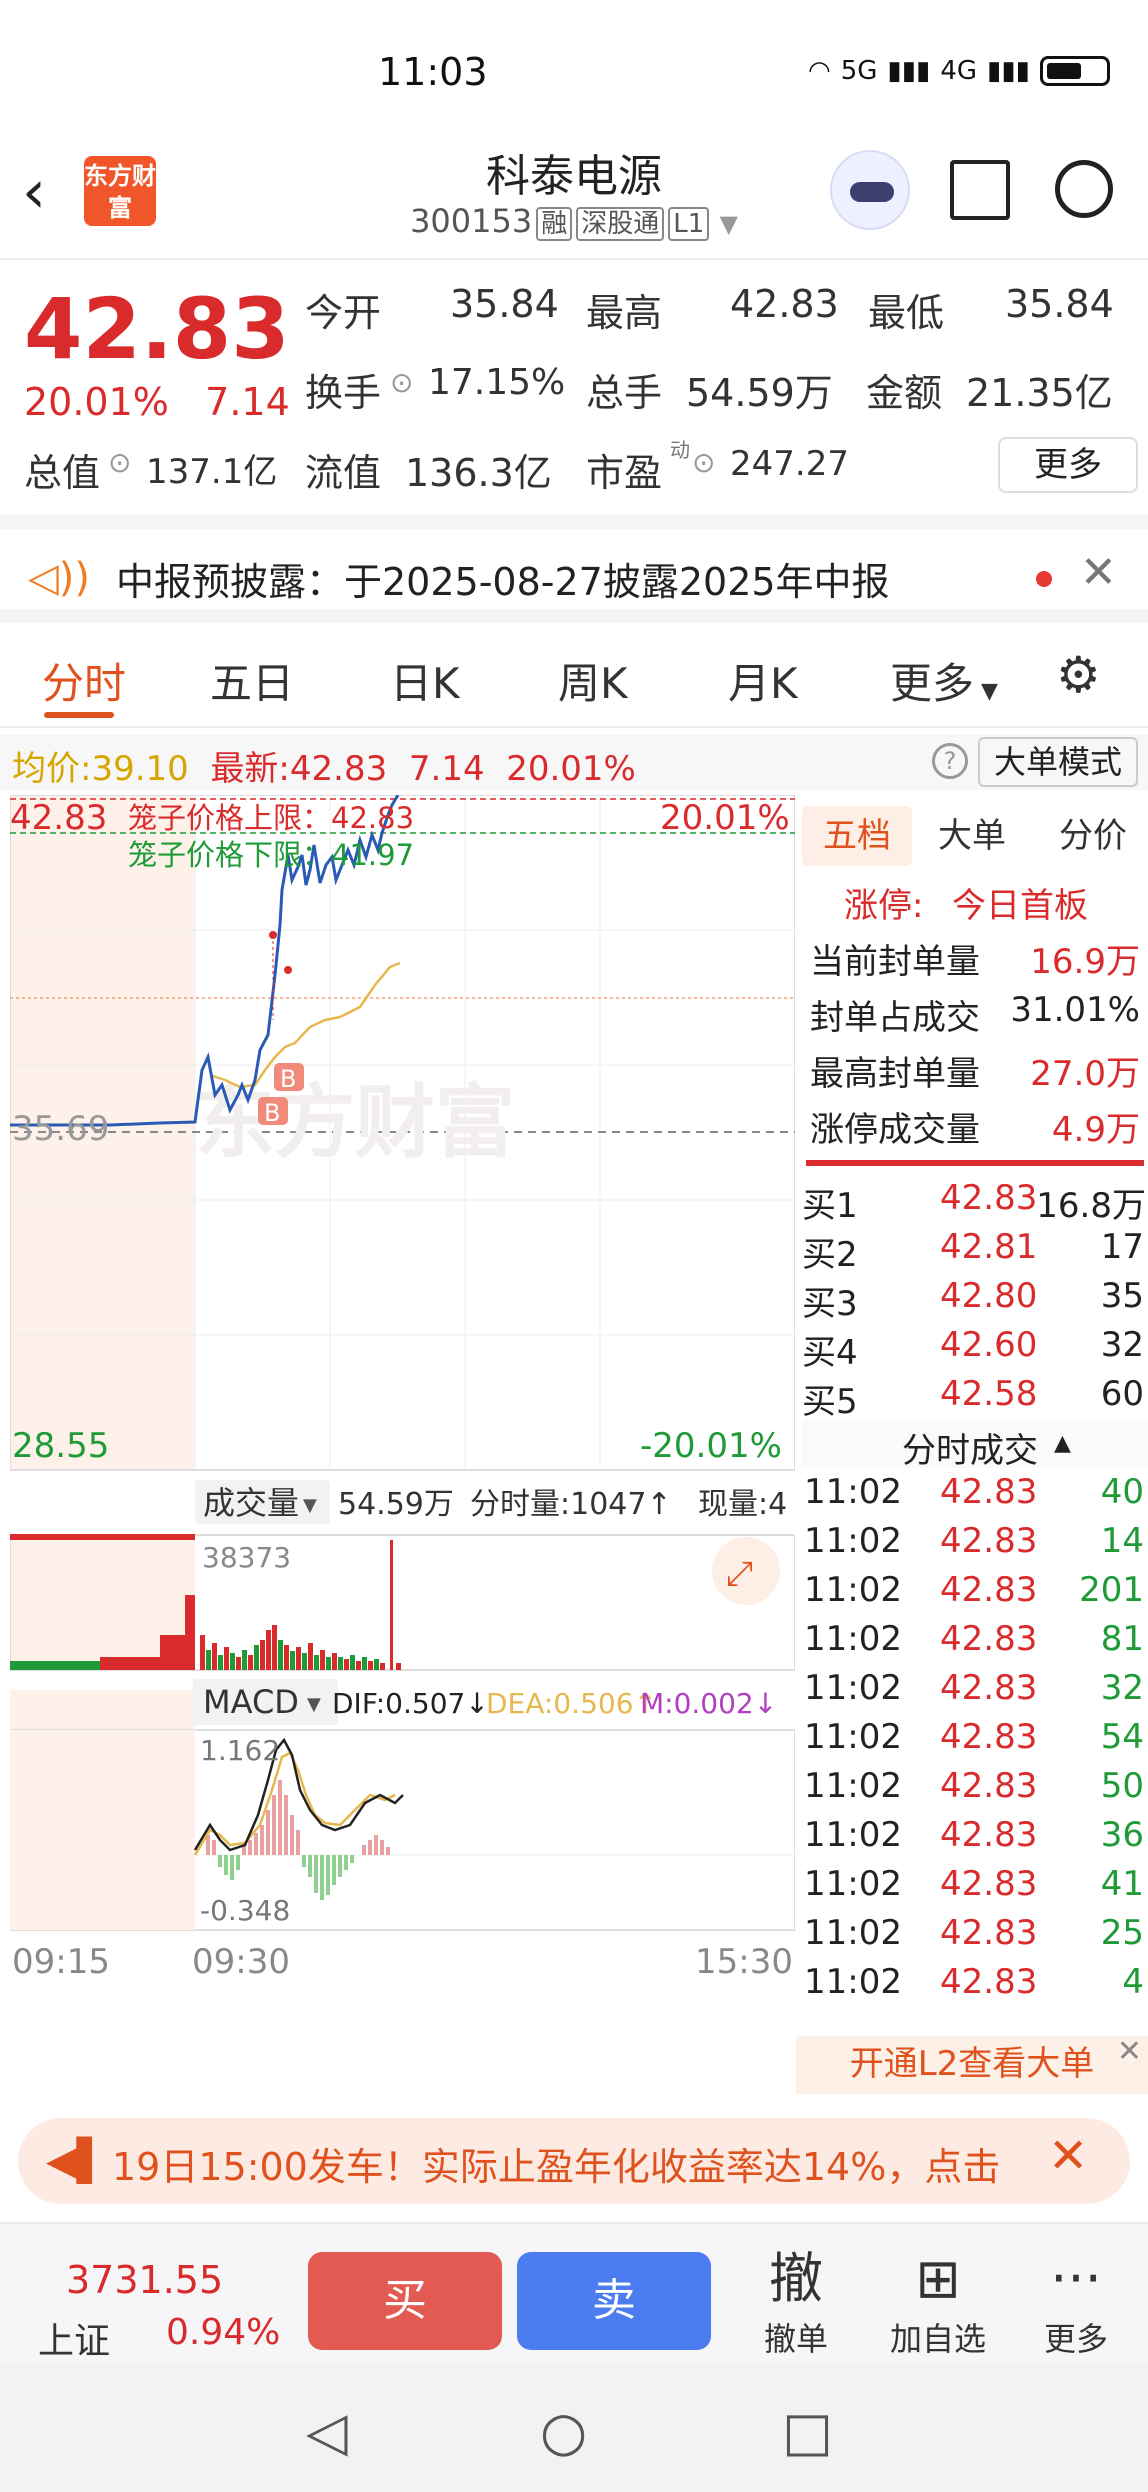  Describe the element at coordinates (247, 402) in the screenshot. I see `change-abs: 7.14` at that location.